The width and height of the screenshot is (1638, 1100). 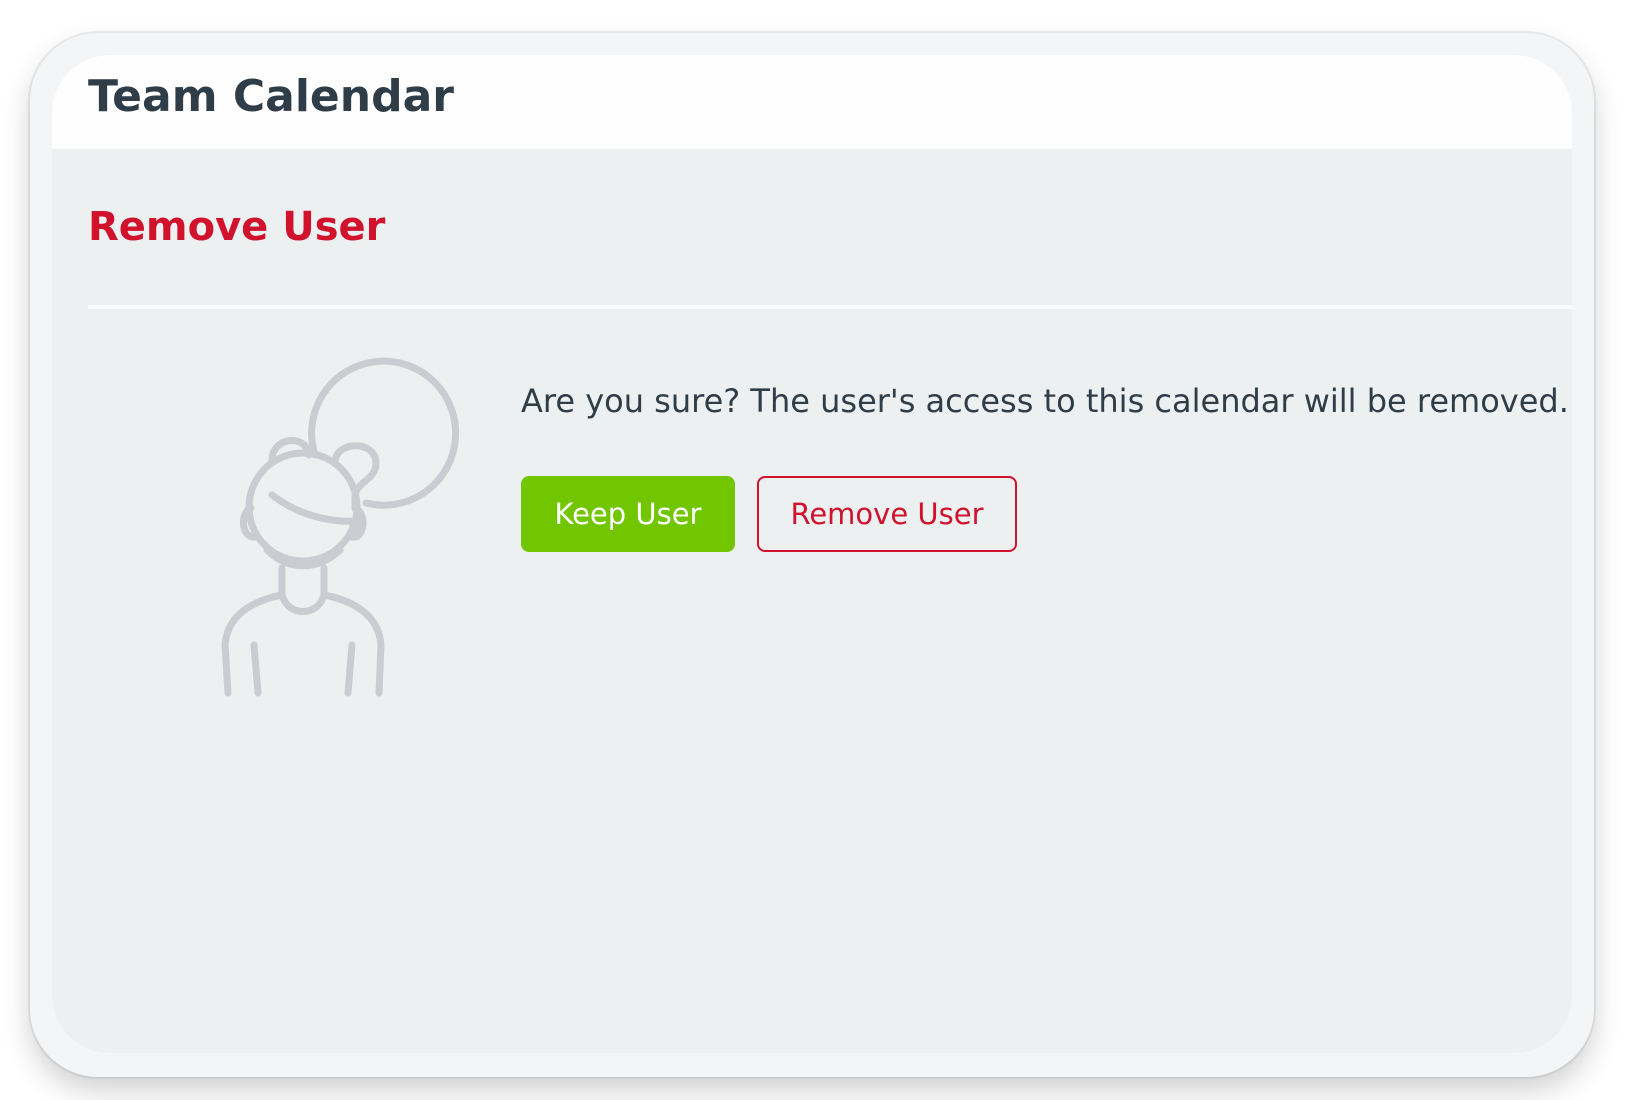 I want to click on remove-user-button: Remove User, so click(x=887, y=514).